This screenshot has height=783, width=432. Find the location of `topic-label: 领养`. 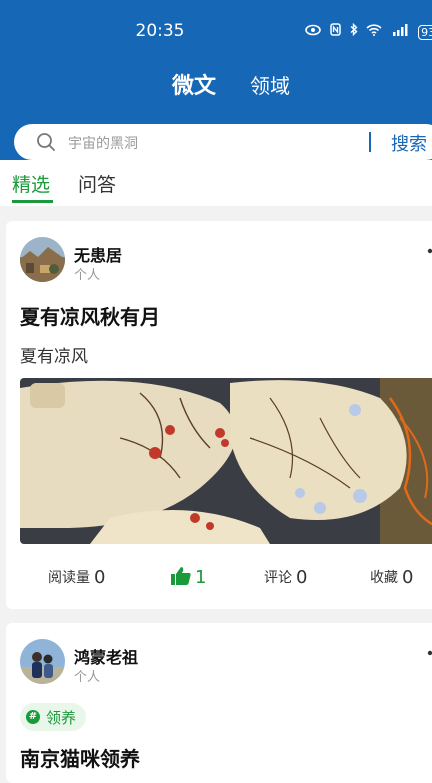

topic-label: 领养 is located at coordinates (61, 717).